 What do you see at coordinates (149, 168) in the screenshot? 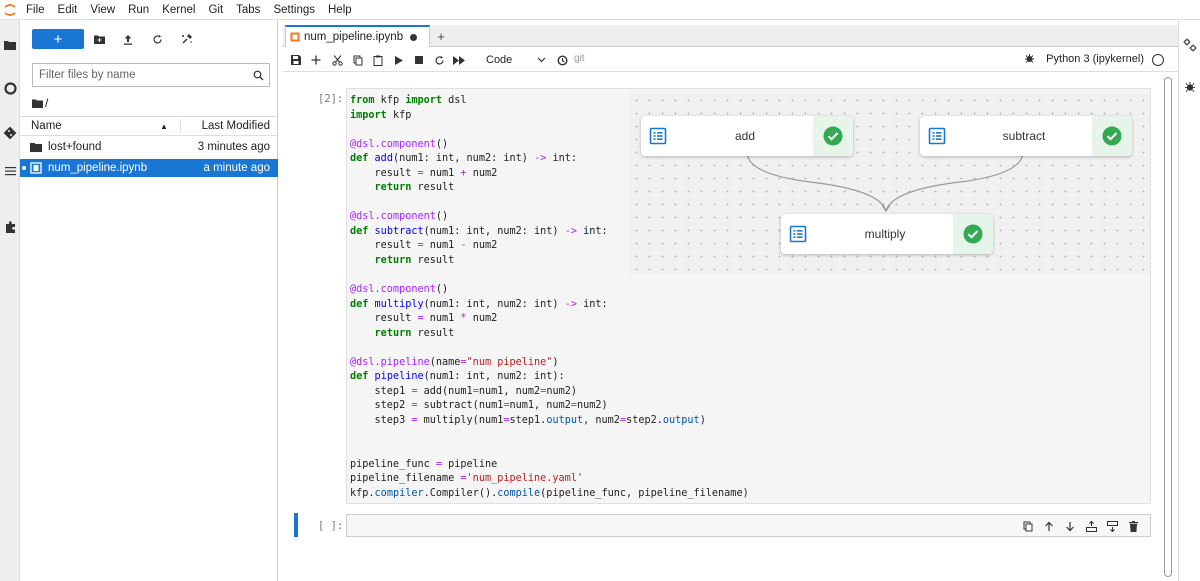
I see `file-row-selected: num_pipeline.ipynb a minute ago` at bounding box center [149, 168].